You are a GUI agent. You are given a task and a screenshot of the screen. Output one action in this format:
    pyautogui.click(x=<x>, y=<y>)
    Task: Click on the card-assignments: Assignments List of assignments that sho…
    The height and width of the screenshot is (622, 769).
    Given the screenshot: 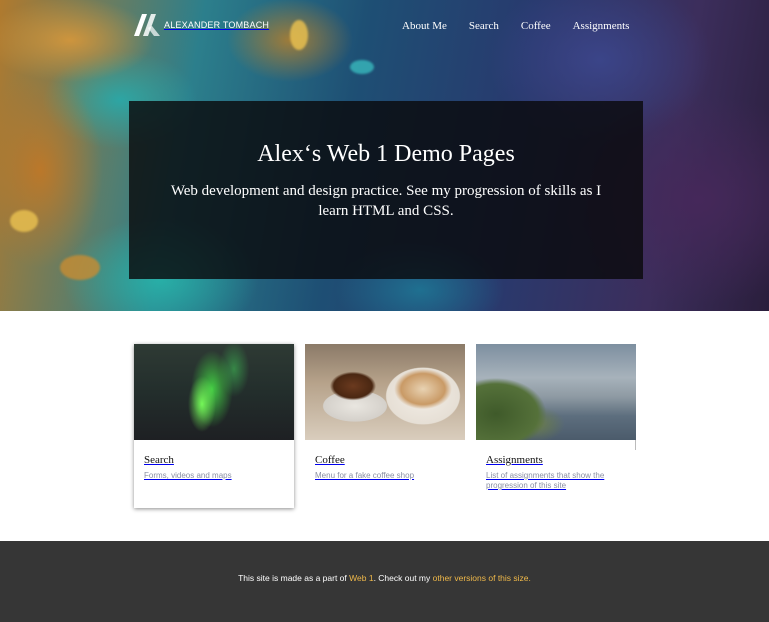 What is the action you would take?
    pyautogui.click(x=556, y=426)
    